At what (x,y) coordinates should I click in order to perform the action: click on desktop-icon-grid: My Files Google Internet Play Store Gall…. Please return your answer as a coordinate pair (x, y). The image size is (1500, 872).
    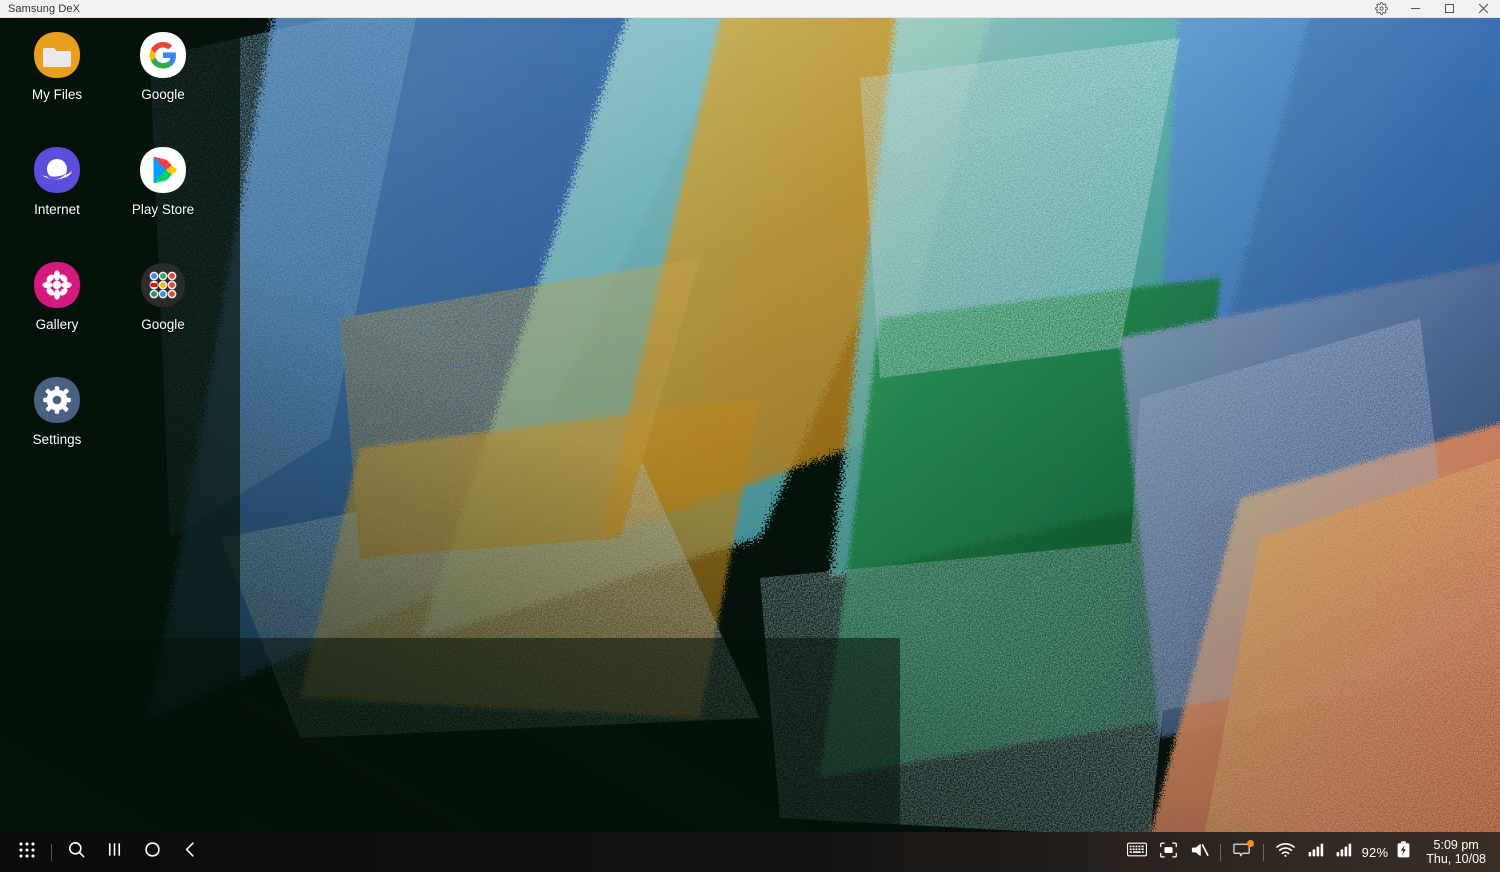
    Looking at the image, I should click on (115, 253).